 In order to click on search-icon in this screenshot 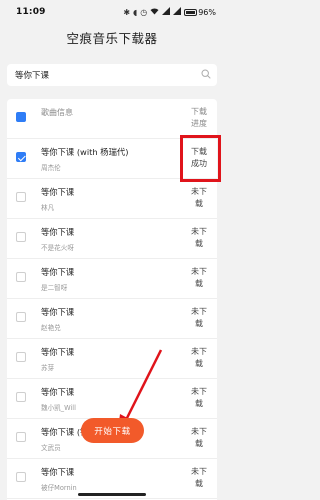, I will do `click(206, 75)`.